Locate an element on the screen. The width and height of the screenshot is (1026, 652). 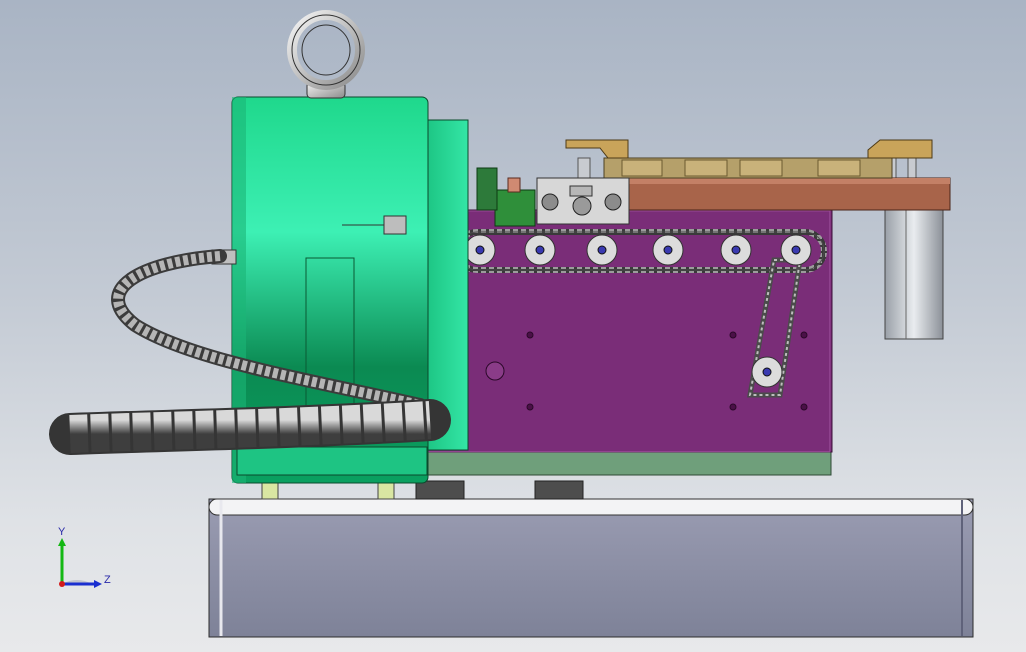
lifting-eye-bolt is located at coordinates (326, 54).